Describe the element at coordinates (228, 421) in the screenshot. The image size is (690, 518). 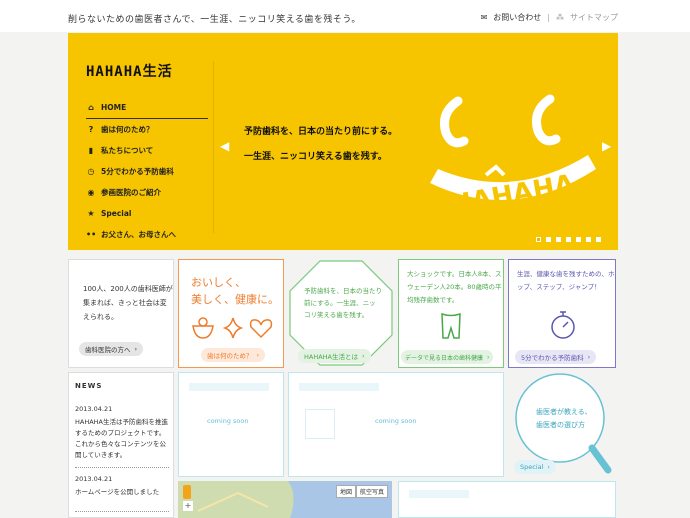
I see `coming-soon-label: coming soon` at that location.